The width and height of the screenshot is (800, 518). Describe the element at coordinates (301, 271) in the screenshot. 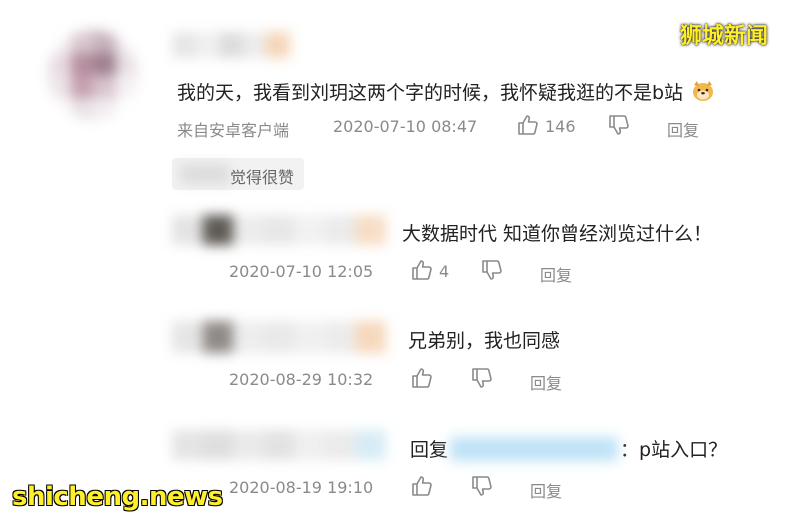

I see `reply-timestamp: 2020-07-10 12:05` at that location.